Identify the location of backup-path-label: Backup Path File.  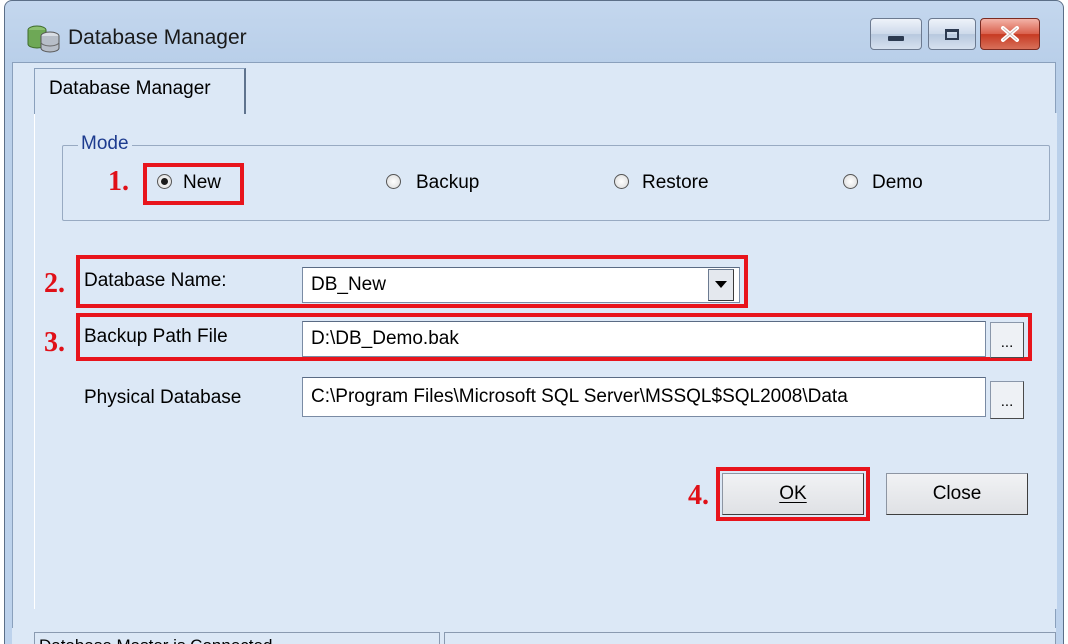
(156, 336).